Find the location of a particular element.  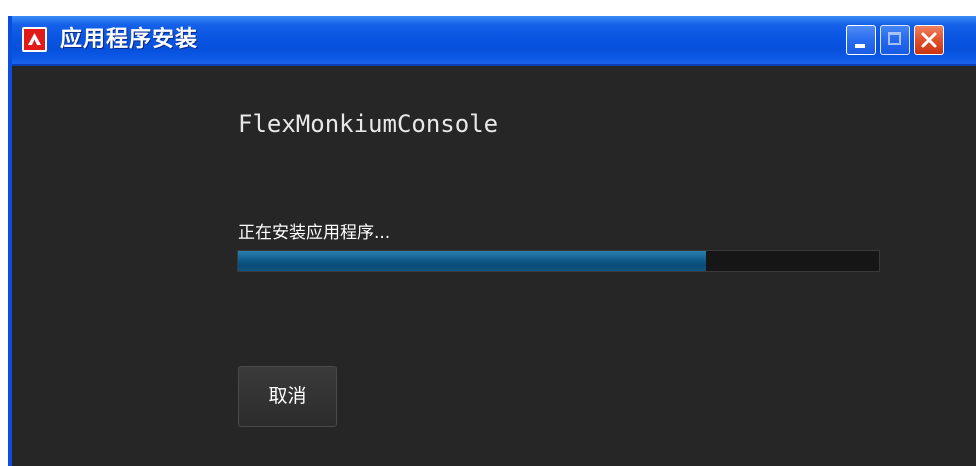

minimize-icon is located at coordinates (861, 40).